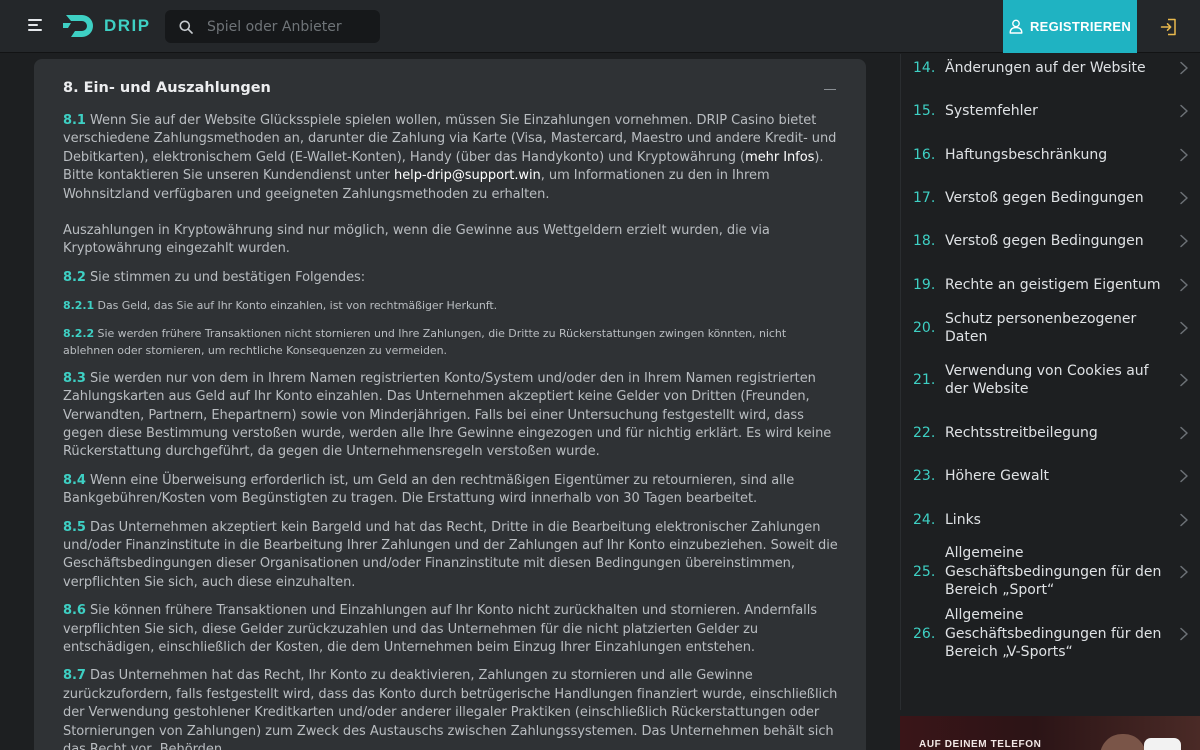 The height and width of the screenshot is (750, 1200). I want to click on brand-name: DRIP, so click(127, 25).